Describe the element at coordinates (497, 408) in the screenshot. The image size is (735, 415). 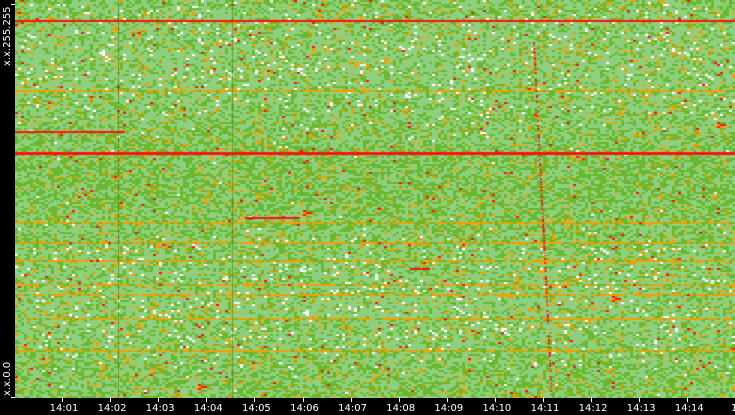
I see `x-tick-label: 14:10` at that location.